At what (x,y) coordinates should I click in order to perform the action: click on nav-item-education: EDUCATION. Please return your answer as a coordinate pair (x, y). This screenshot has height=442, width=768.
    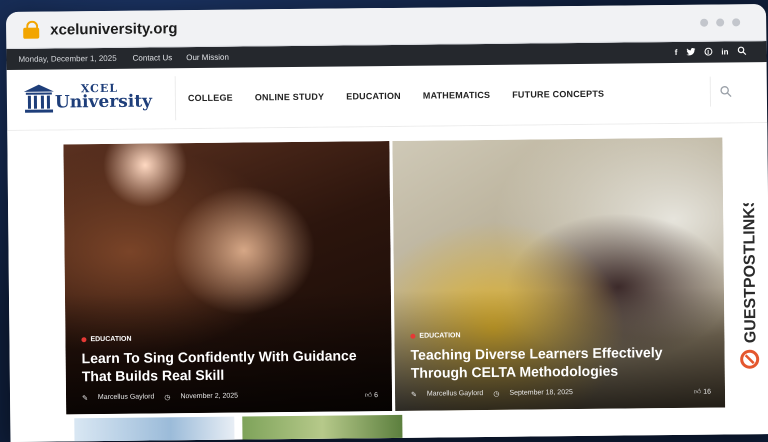
    Looking at the image, I should click on (373, 96).